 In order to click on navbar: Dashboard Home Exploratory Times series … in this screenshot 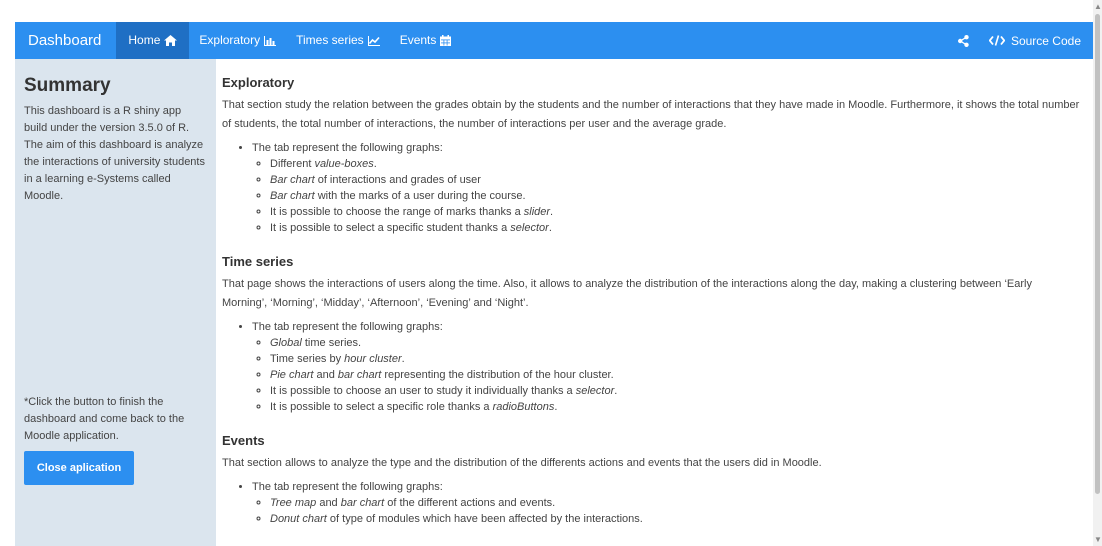, I will do `click(554, 40)`.